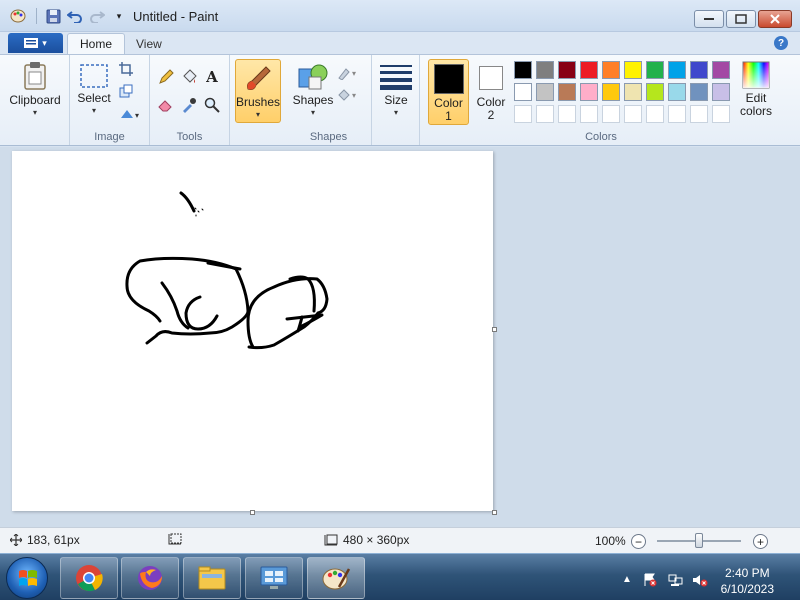 The height and width of the screenshot is (600, 800). I want to click on title-bar: ▾ Untitled - Paint, so click(400, 16).